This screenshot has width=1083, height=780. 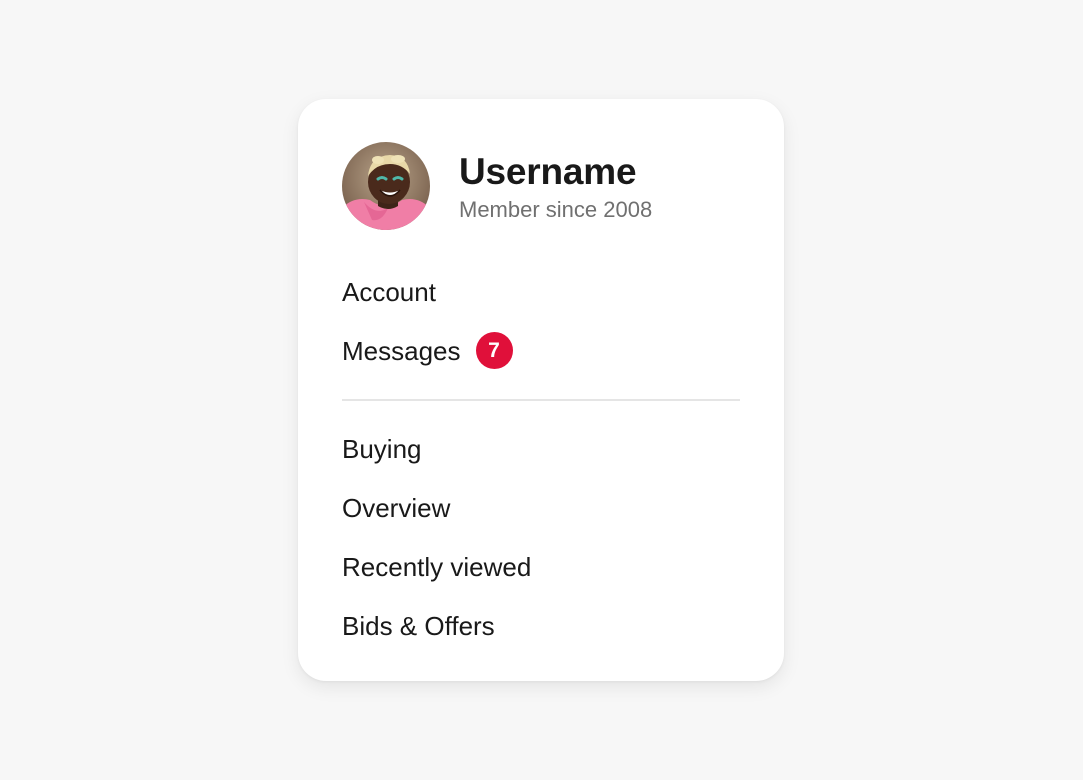 I want to click on username: Username, so click(x=548, y=171).